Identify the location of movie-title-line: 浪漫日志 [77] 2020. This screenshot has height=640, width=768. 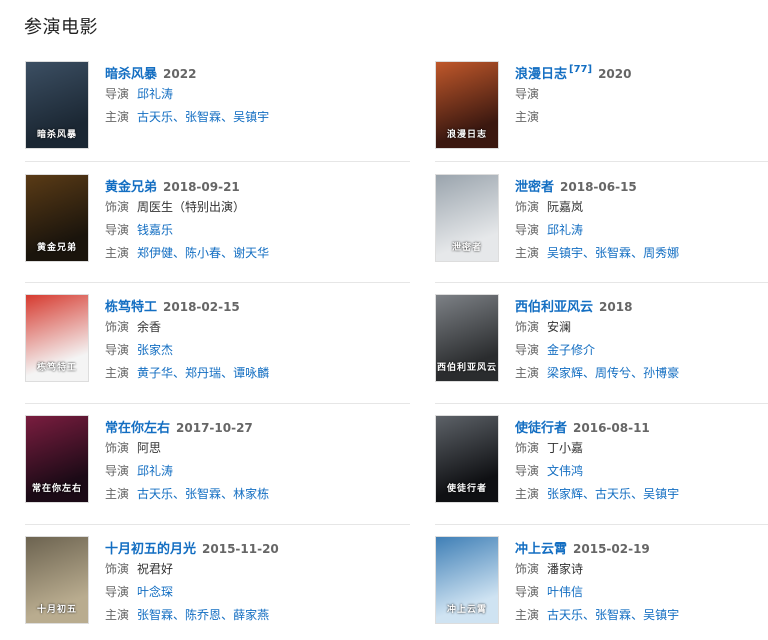
(641, 73).